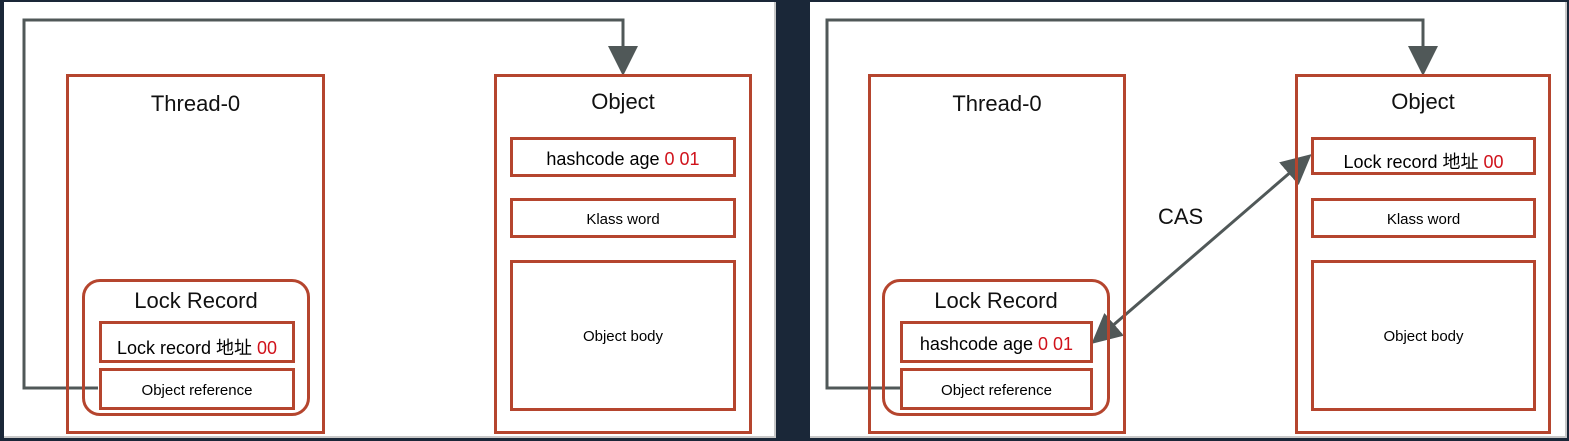 Image resolution: width=1569 pixels, height=441 pixels. What do you see at coordinates (1411, 162) in the screenshot?
I see `mark-word-text: Lock record 地址` at bounding box center [1411, 162].